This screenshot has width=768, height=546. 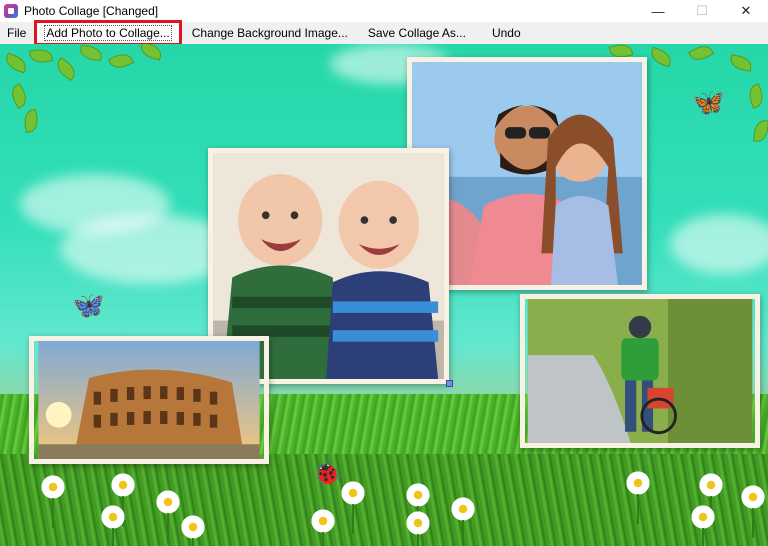 I want to click on maximize-button: ☐, so click(x=702, y=11).